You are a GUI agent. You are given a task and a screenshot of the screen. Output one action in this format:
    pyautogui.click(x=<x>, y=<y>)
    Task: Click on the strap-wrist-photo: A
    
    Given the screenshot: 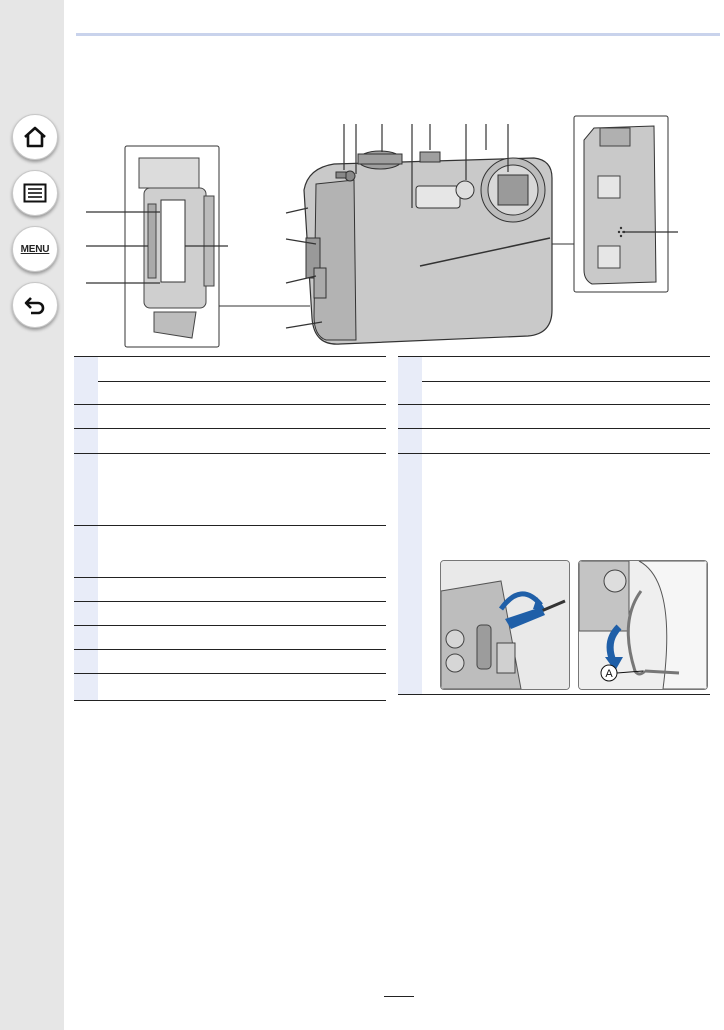 What is the action you would take?
    pyautogui.click(x=643, y=625)
    